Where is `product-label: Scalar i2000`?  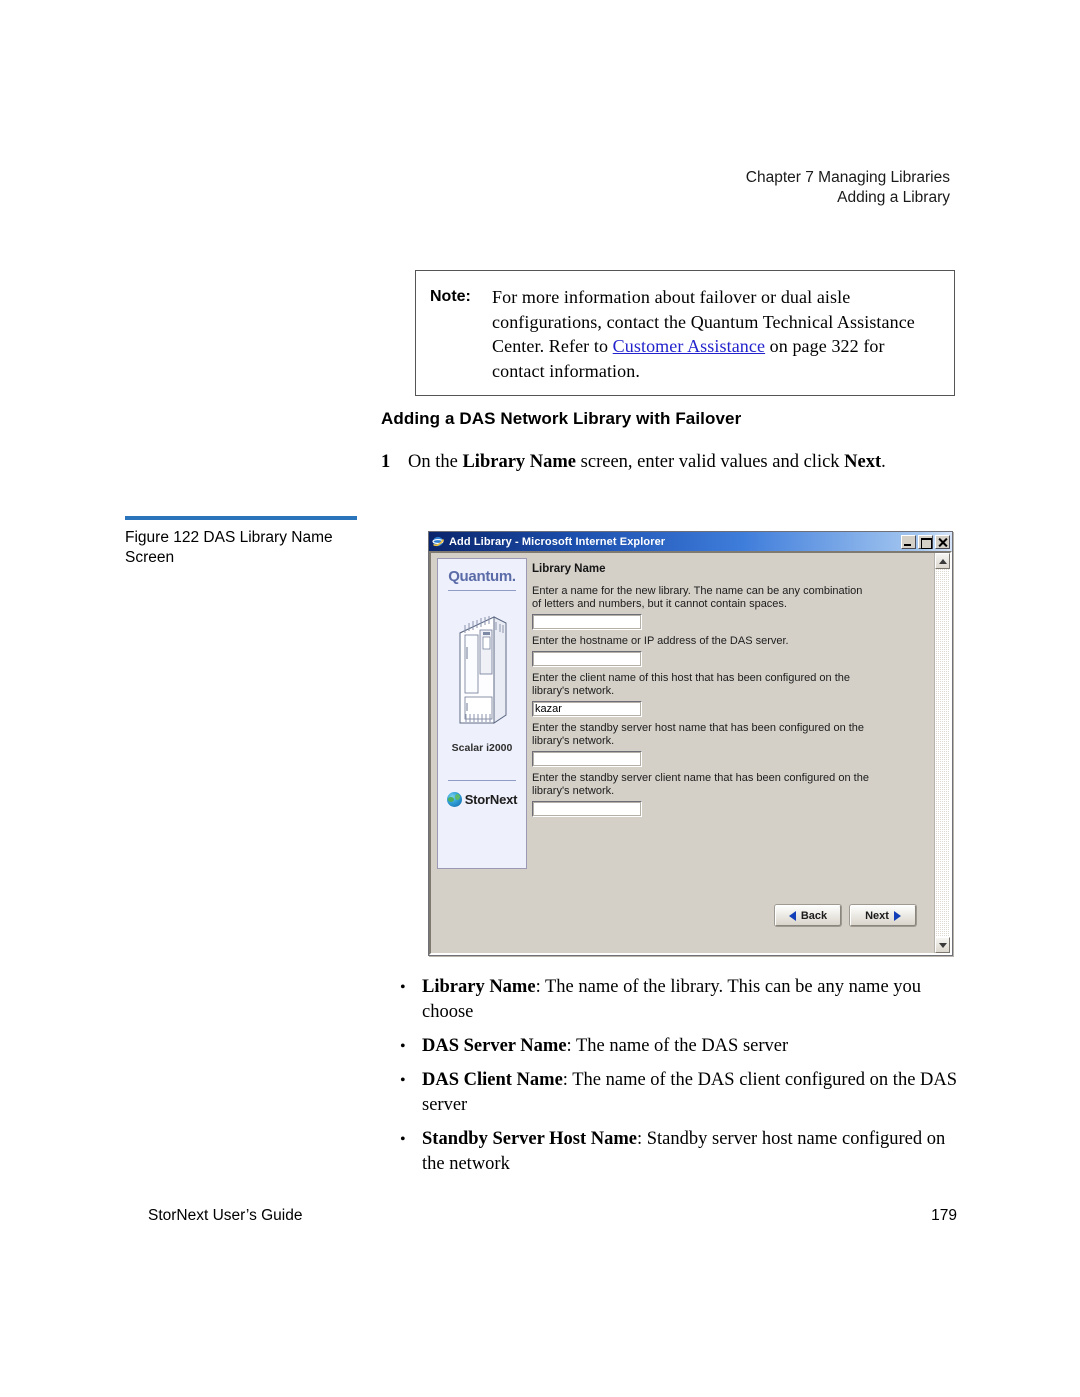
product-label: Scalar i2000 is located at coordinates (482, 748).